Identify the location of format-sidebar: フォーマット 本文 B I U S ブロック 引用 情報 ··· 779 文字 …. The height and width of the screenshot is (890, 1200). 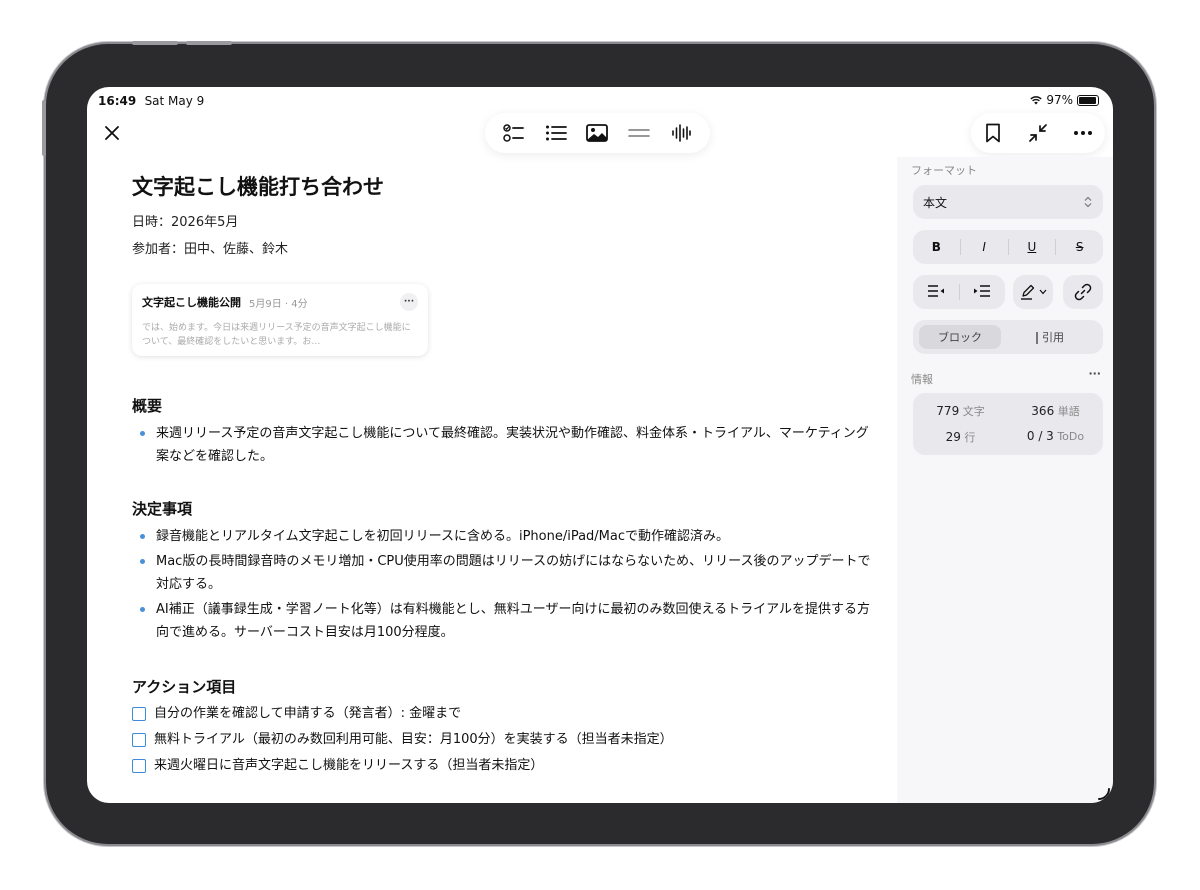
(1005, 480).